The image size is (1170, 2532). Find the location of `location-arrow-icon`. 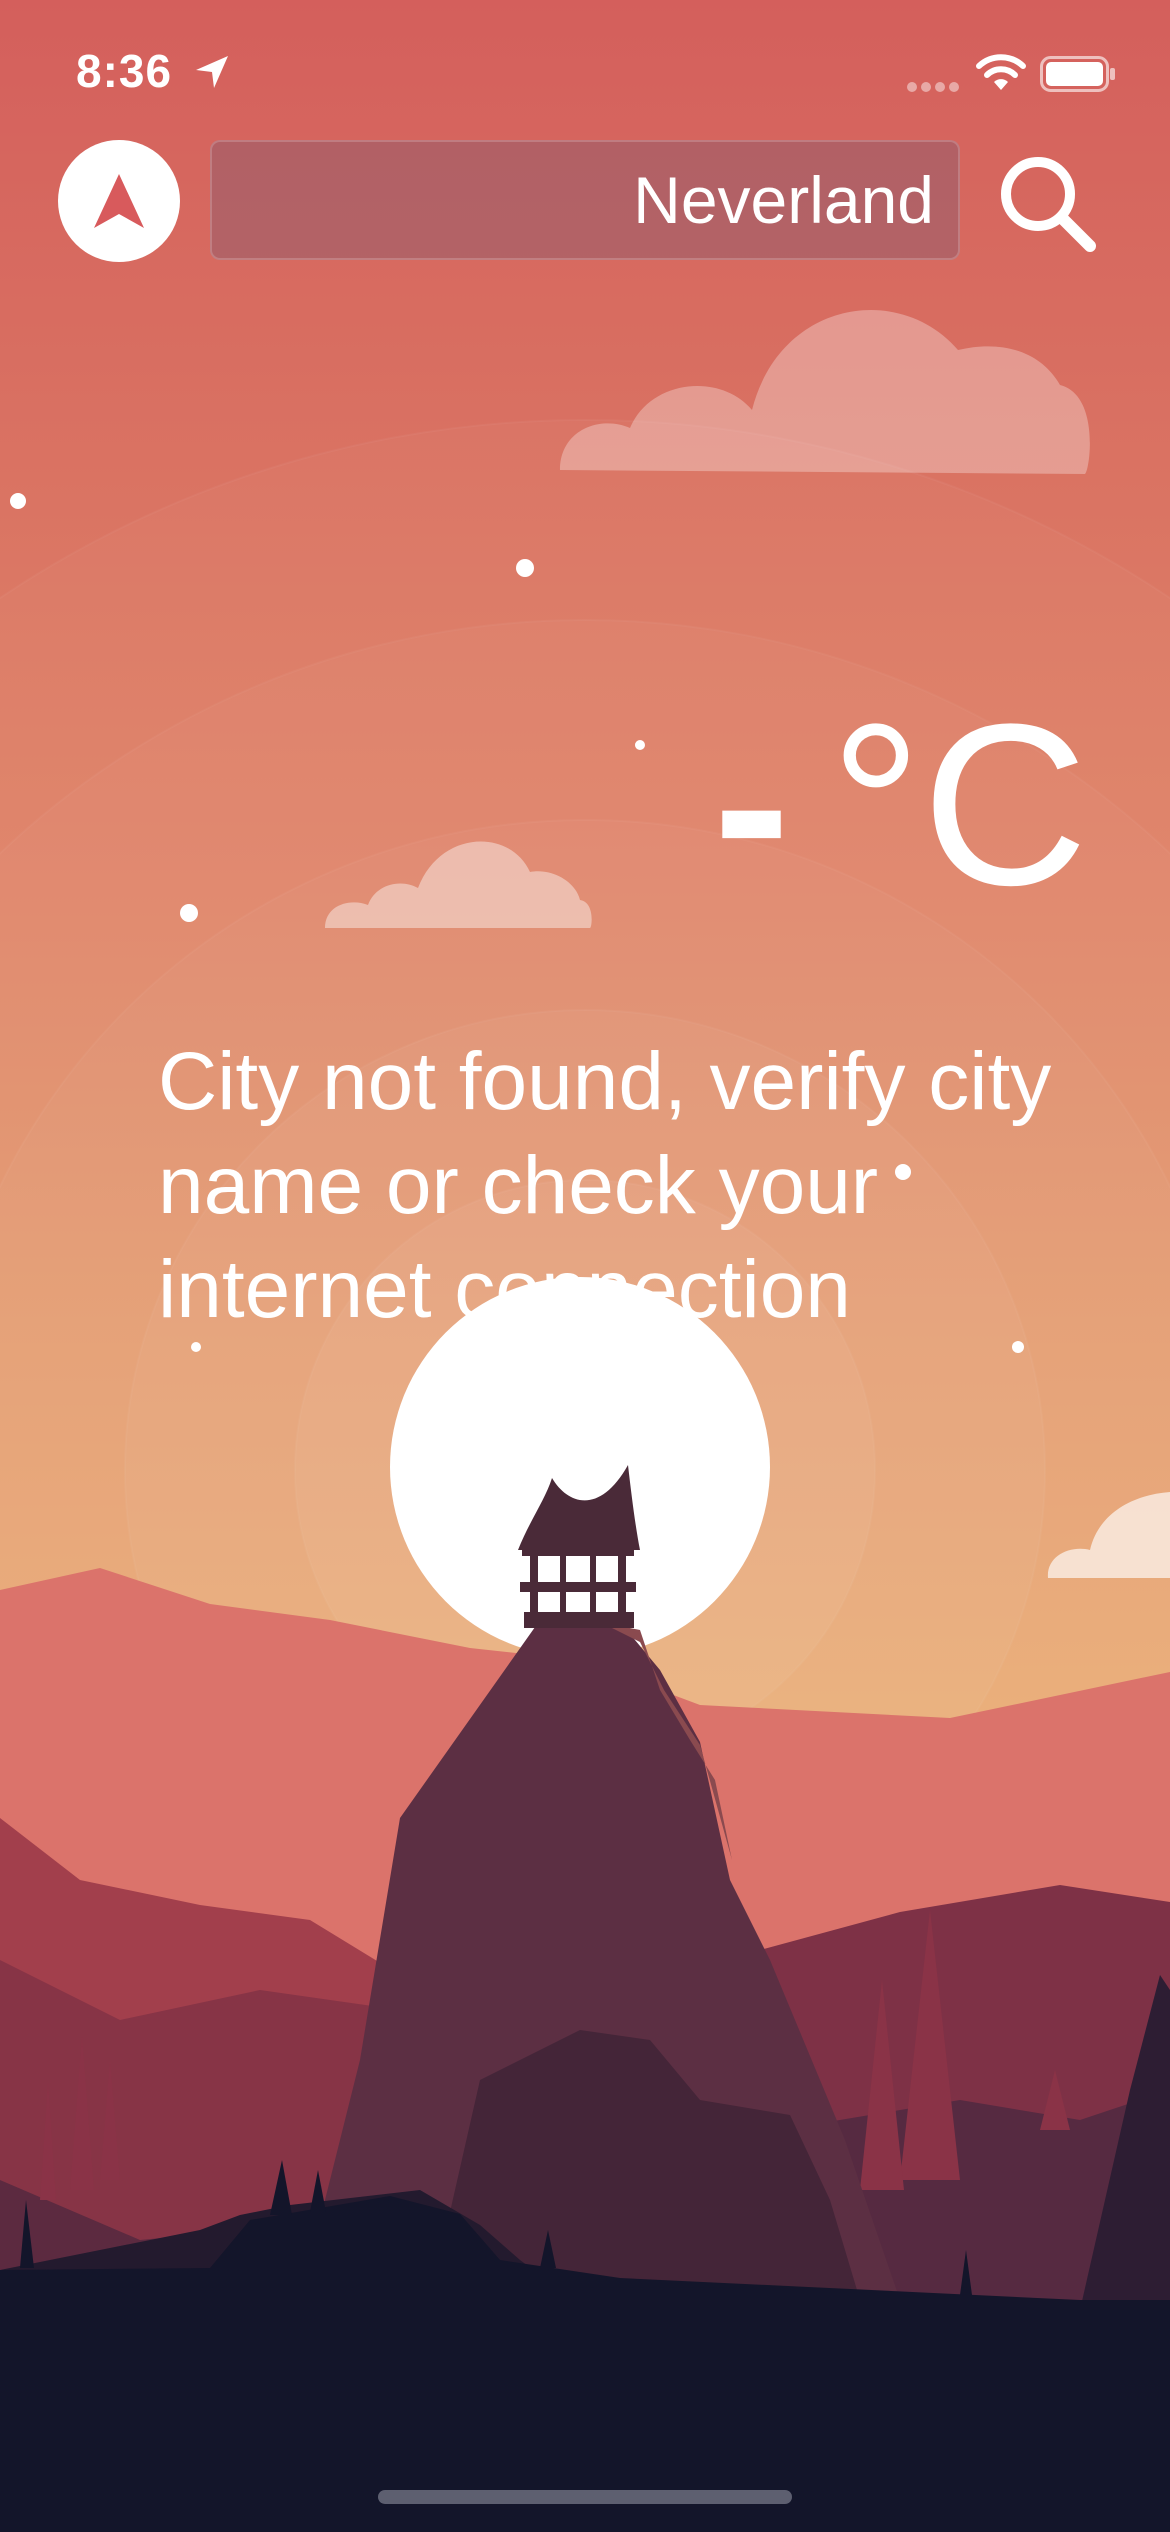

location-arrow-icon is located at coordinates (212, 72).